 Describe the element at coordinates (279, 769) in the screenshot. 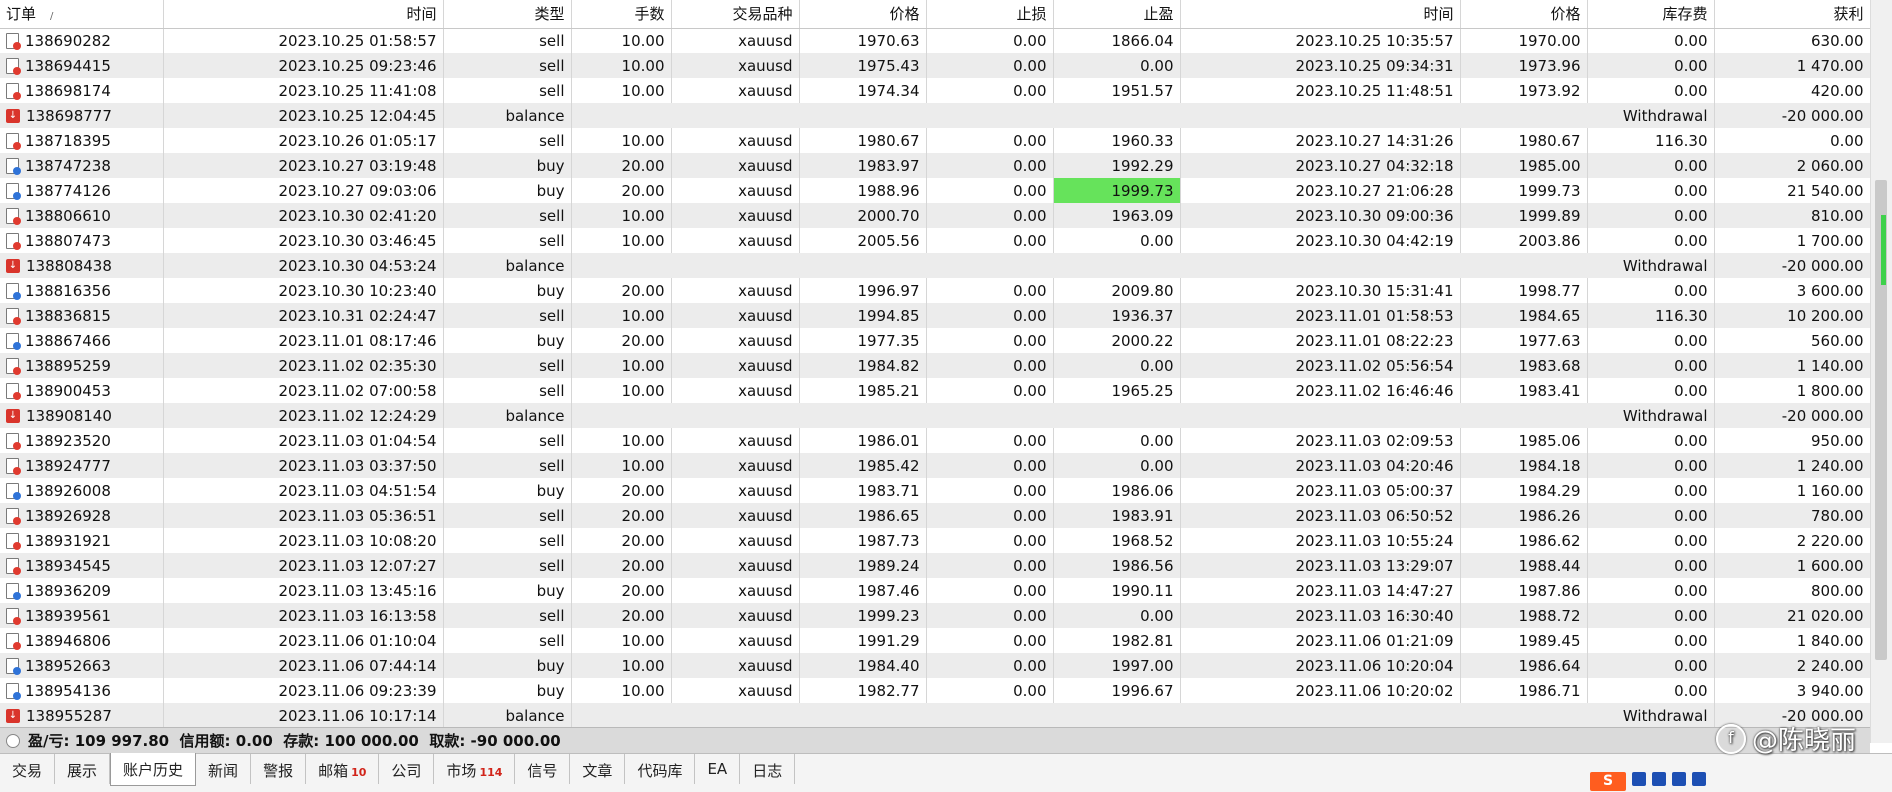

I see `tab-5: 警报` at that location.